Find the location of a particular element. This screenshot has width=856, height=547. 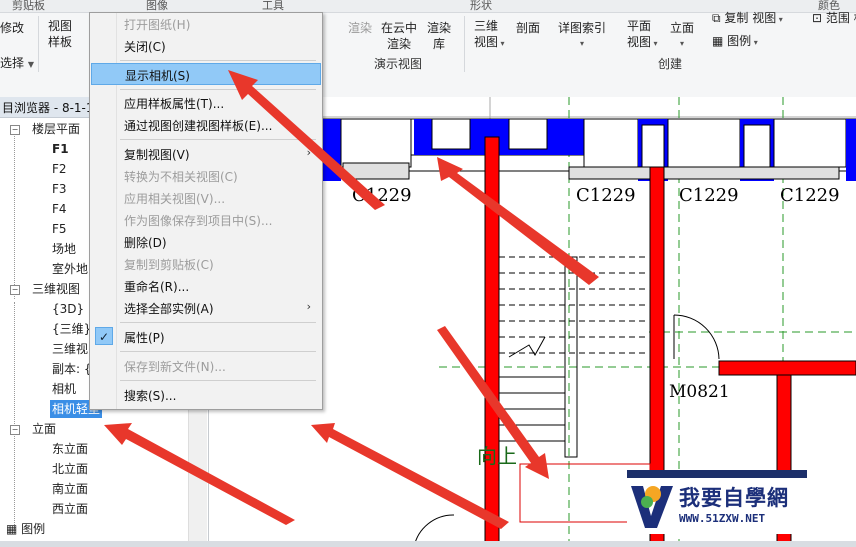

cloud-render-label-1: 在云中 is located at coordinates (399, 28).